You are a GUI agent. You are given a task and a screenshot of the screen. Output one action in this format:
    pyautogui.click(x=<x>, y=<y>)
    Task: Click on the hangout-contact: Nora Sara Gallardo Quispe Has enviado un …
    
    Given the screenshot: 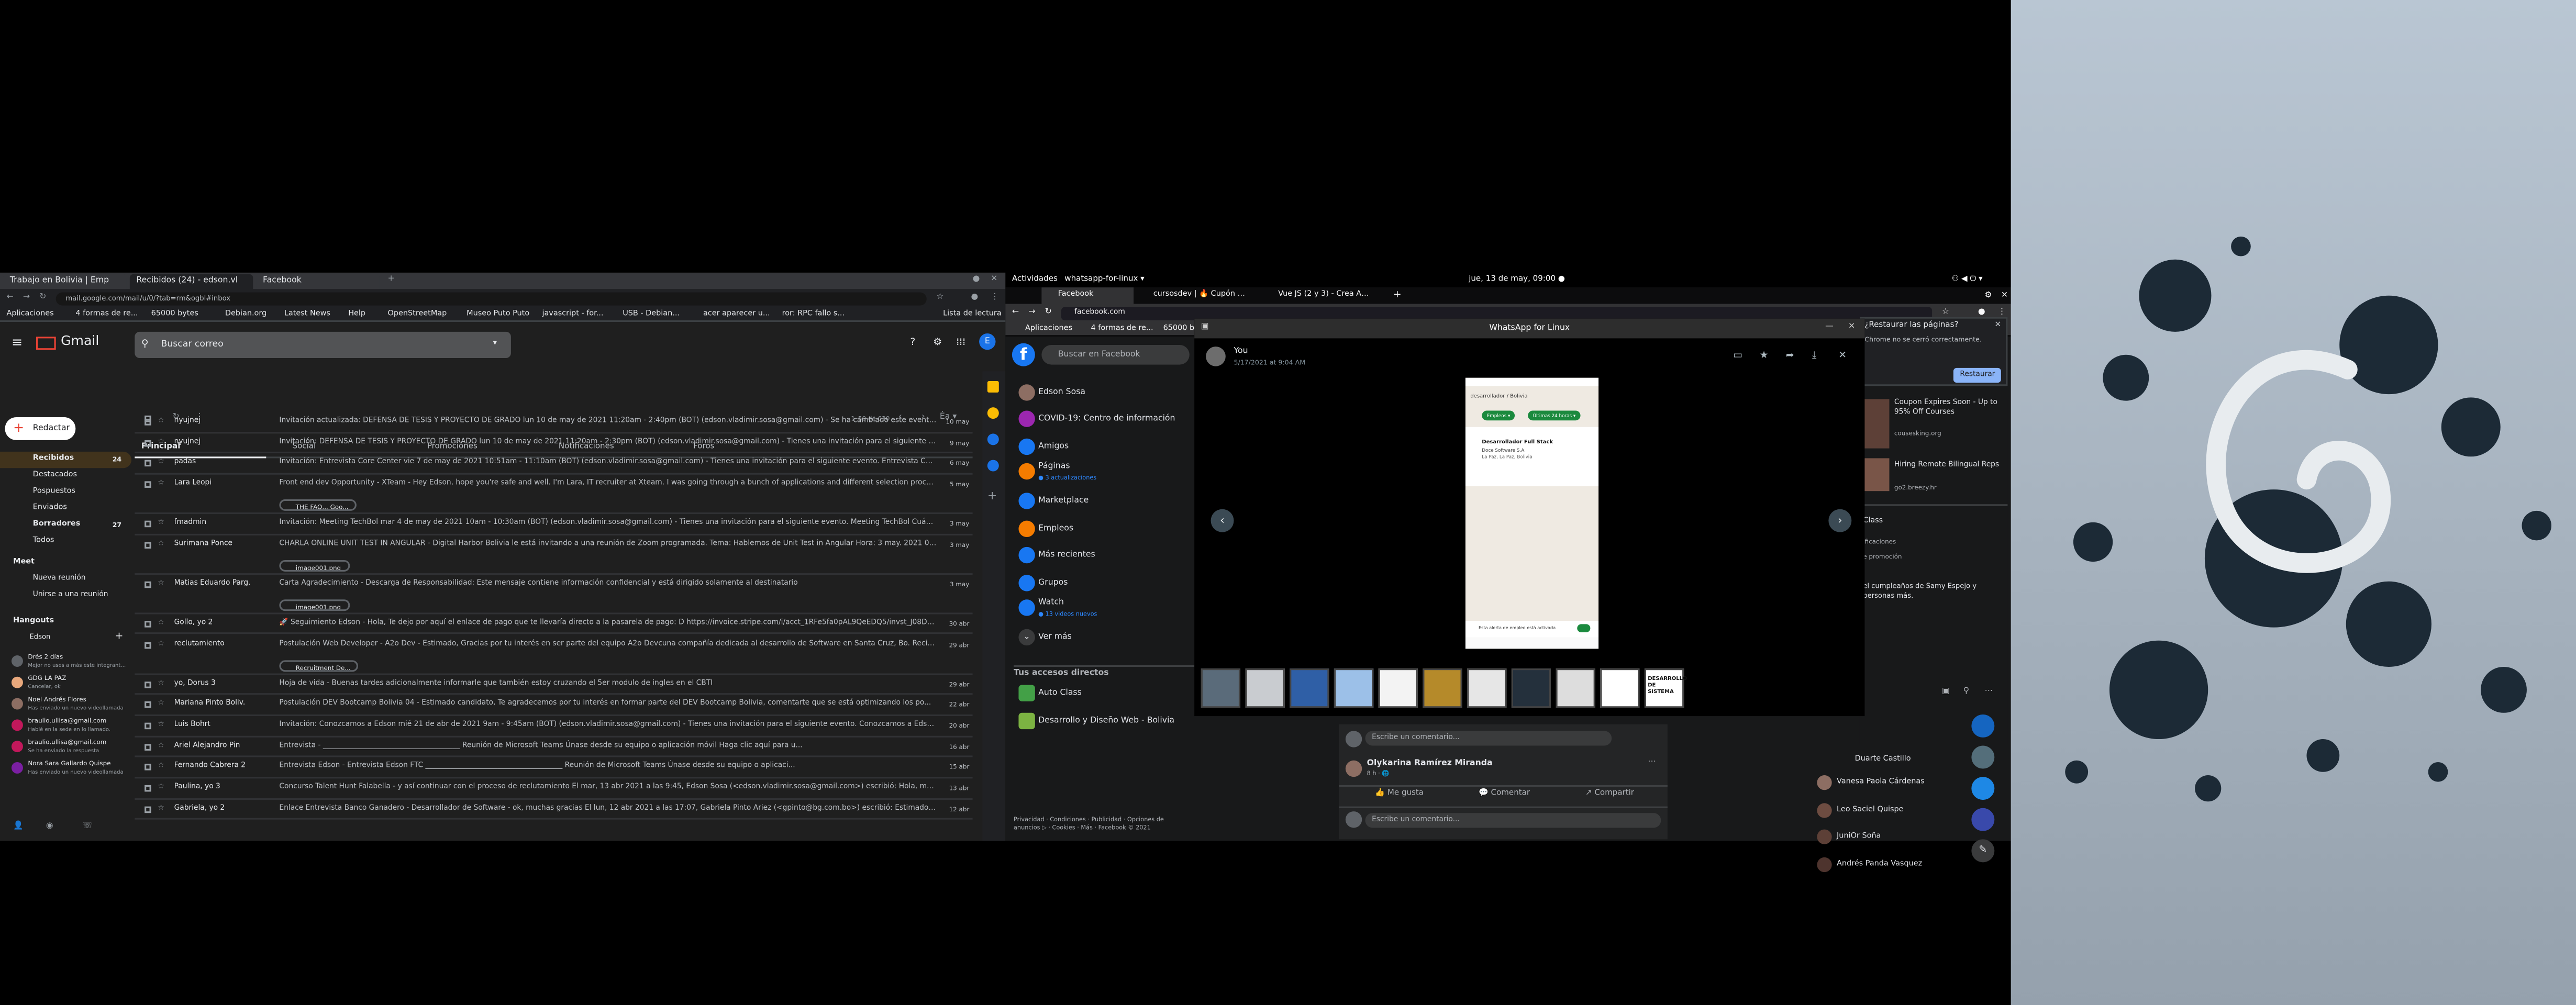 What is the action you would take?
    pyautogui.click(x=77, y=768)
    